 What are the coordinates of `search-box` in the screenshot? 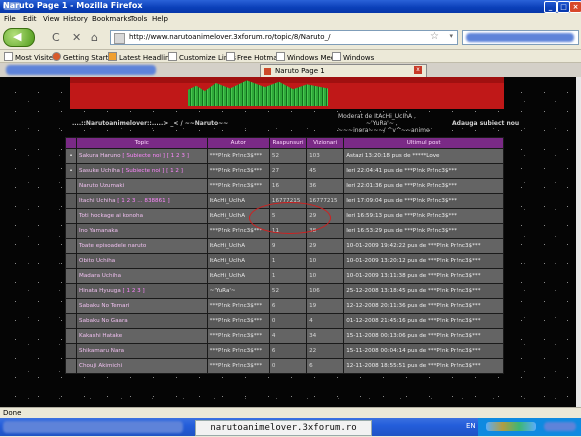 It's located at (520, 37).